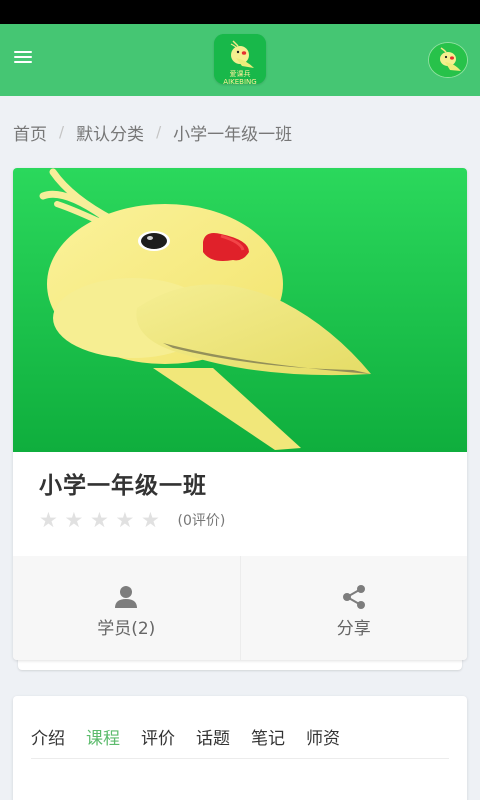  I want to click on students-button: 学员(2), so click(126, 608).